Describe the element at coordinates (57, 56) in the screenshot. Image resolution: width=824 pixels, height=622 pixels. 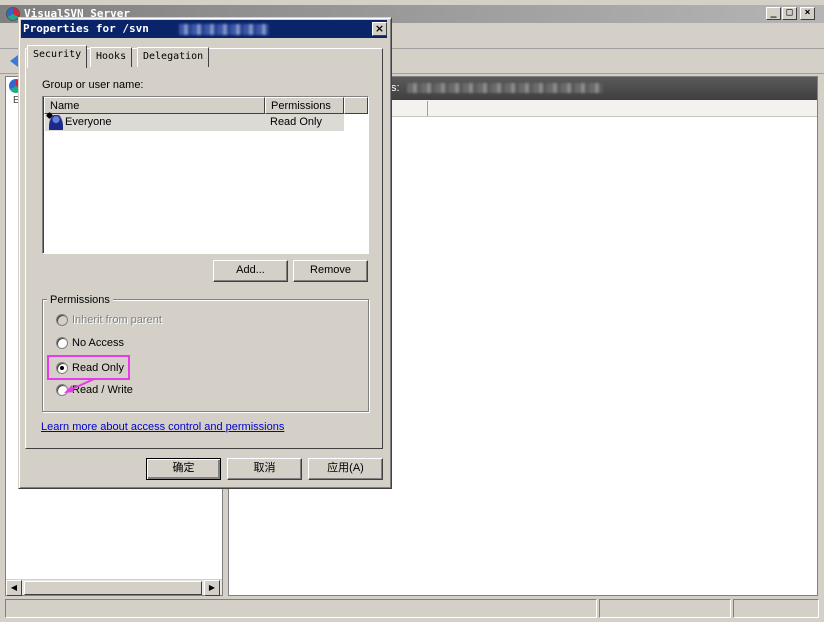
I see `tab-security: Security` at that location.